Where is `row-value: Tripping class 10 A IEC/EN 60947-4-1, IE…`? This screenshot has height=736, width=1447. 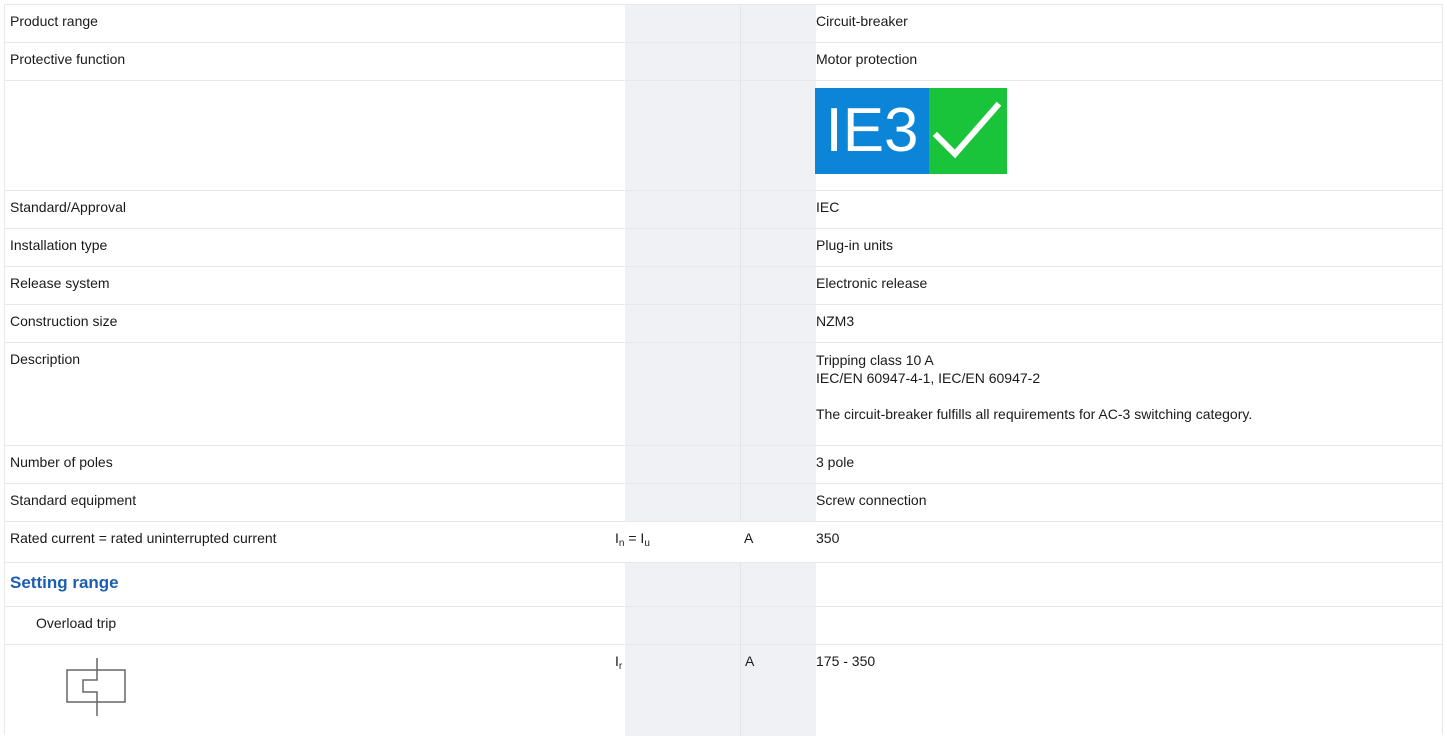 row-value: Tripping class 10 A IEC/EN 60947-4-1, IE… is located at coordinates (1129, 394).